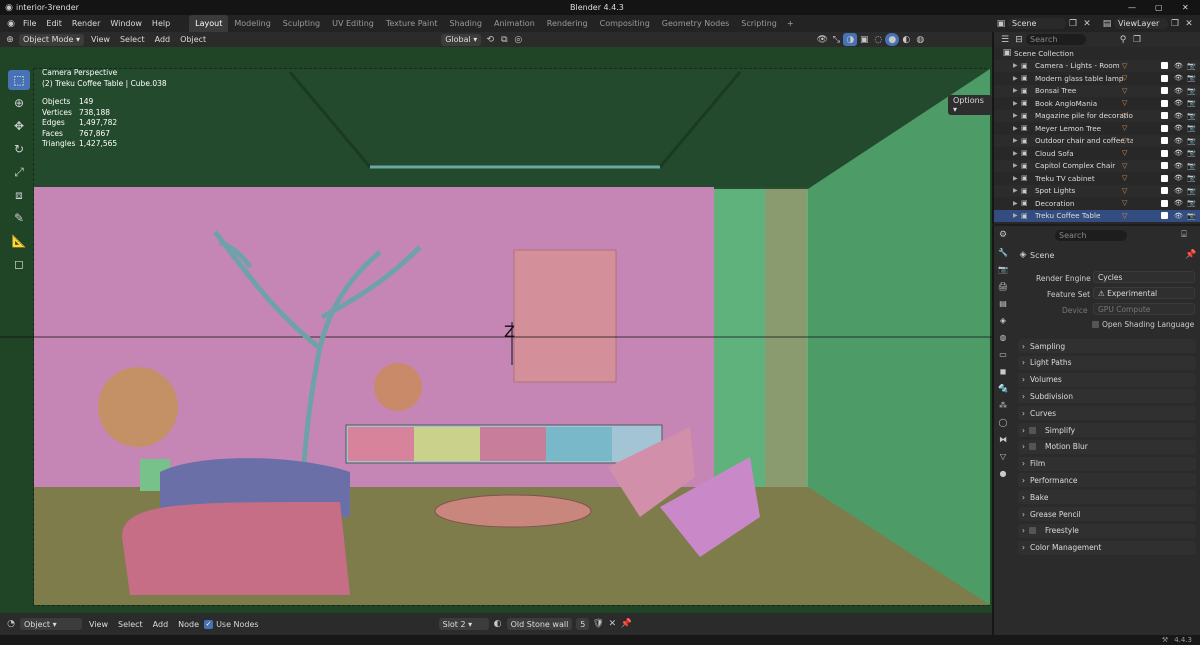  Describe the element at coordinates (252, 23) in the screenshot. I see `tab-modeling: Modeling` at that location.